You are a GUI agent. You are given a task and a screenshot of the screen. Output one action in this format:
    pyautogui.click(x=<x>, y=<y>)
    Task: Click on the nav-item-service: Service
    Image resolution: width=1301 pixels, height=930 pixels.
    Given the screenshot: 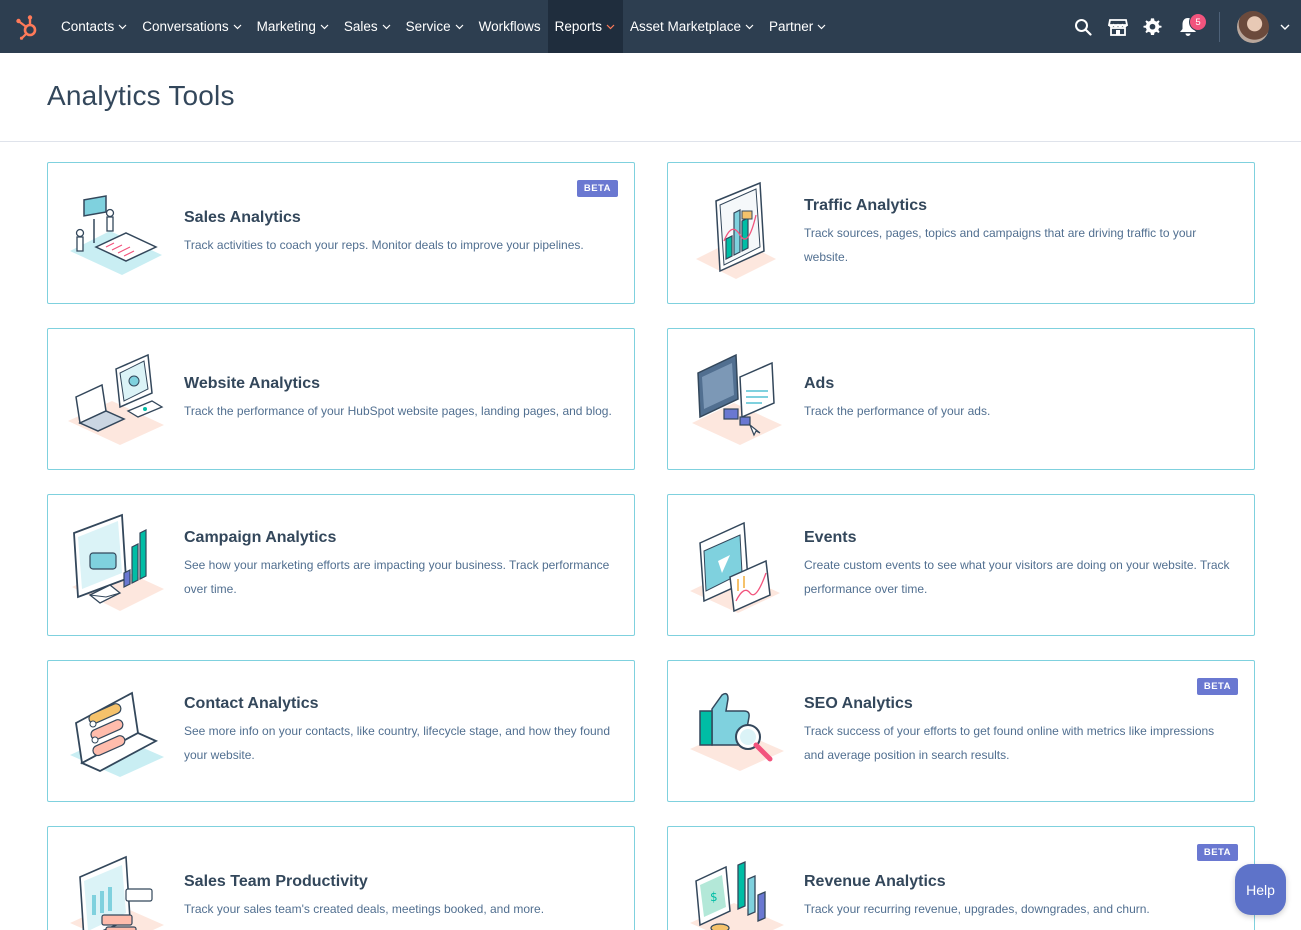 What is the action you would take?
    pyautogui.click(x=435, y=26)
    